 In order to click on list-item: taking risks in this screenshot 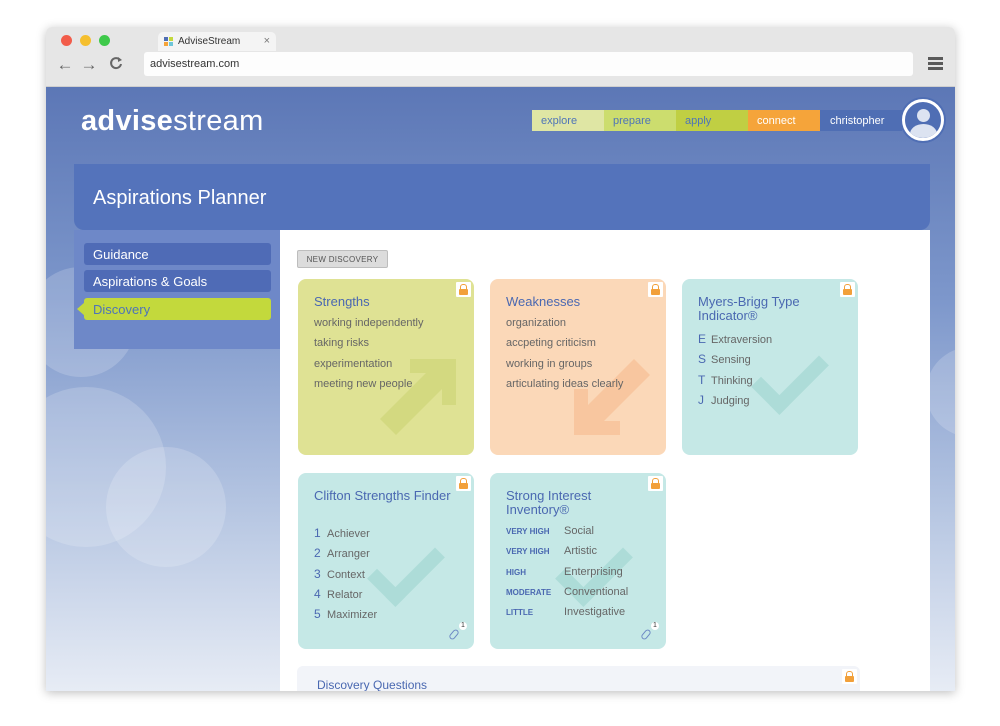, I will do `click(342, 343)`.